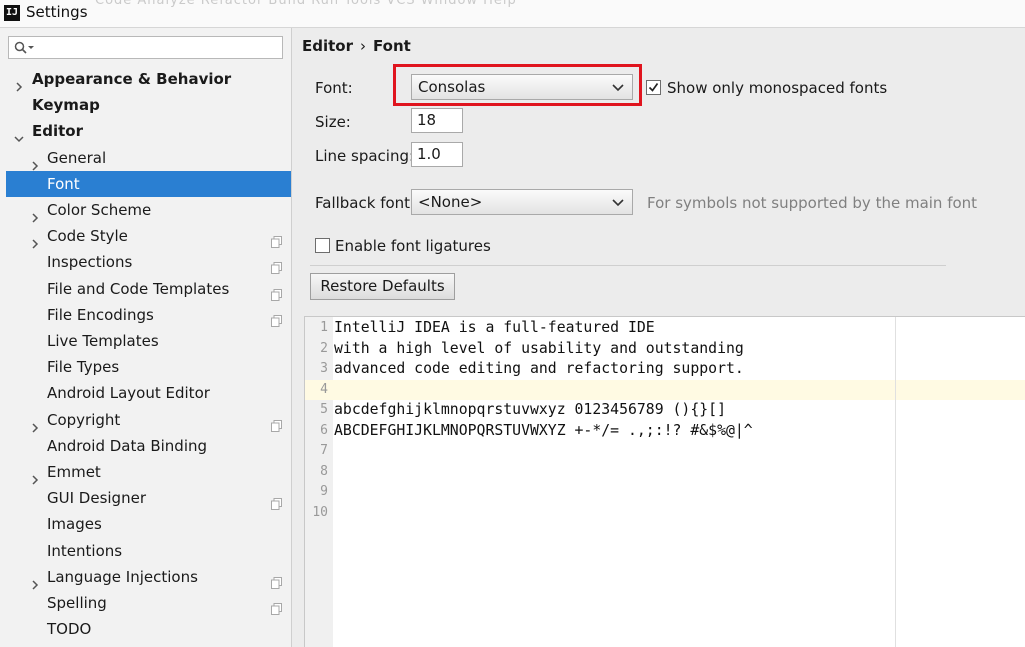 Image resolution: width=1025 pixels, height=647 pixels. I want to click on breadcrumb-editor: Editor, so click(327, 46).